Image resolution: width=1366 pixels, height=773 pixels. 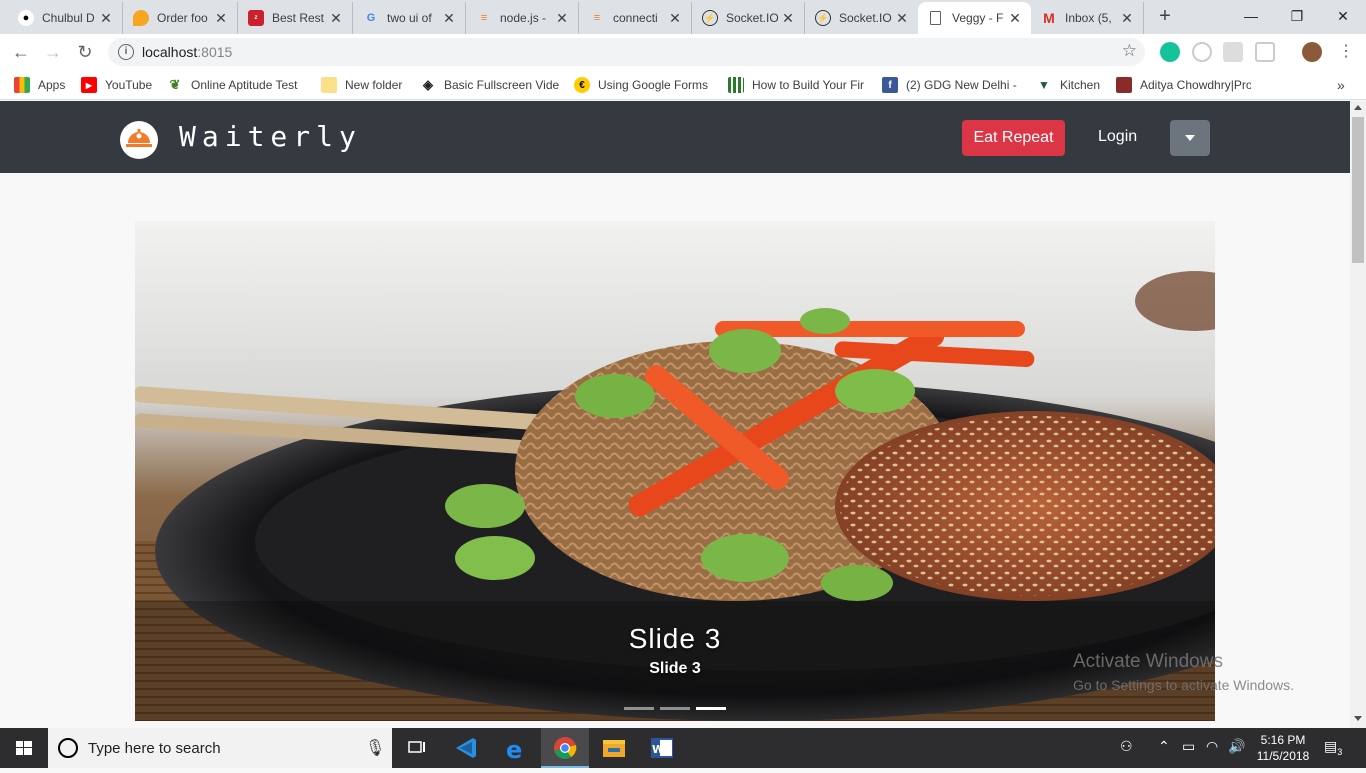 I want to click on browser-tab: ≡ node.js - ✕, so click(x=522, y=18).